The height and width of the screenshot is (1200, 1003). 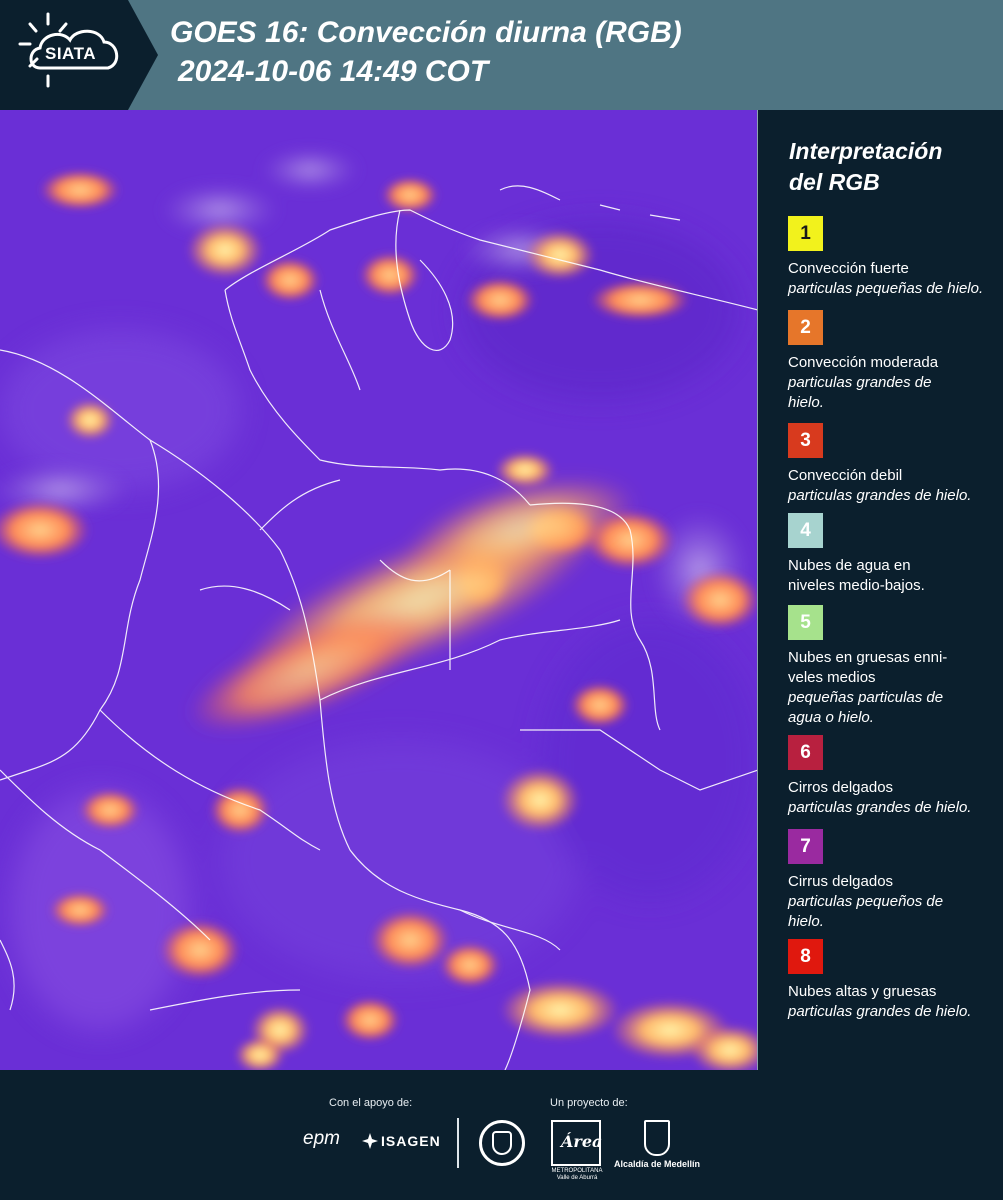 I want to click on medellin-label: Alcaldía de Medellín, so click(x=657, y=1164).